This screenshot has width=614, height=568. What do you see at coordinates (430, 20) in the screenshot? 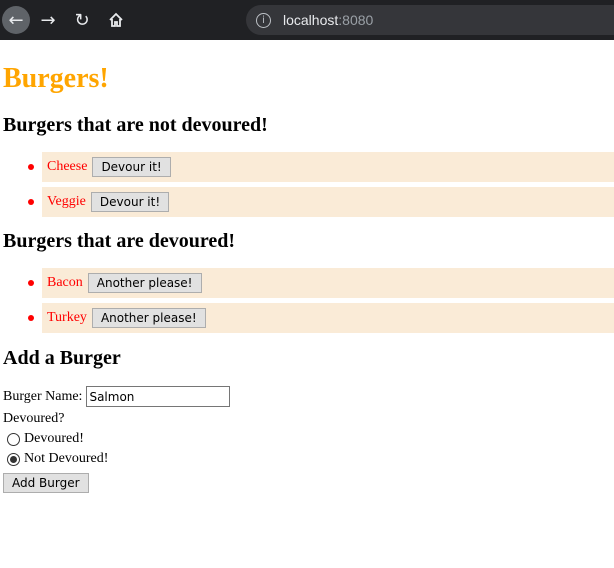
I see `address-bar: i localhost:8080` at bounding box center [430, 20].